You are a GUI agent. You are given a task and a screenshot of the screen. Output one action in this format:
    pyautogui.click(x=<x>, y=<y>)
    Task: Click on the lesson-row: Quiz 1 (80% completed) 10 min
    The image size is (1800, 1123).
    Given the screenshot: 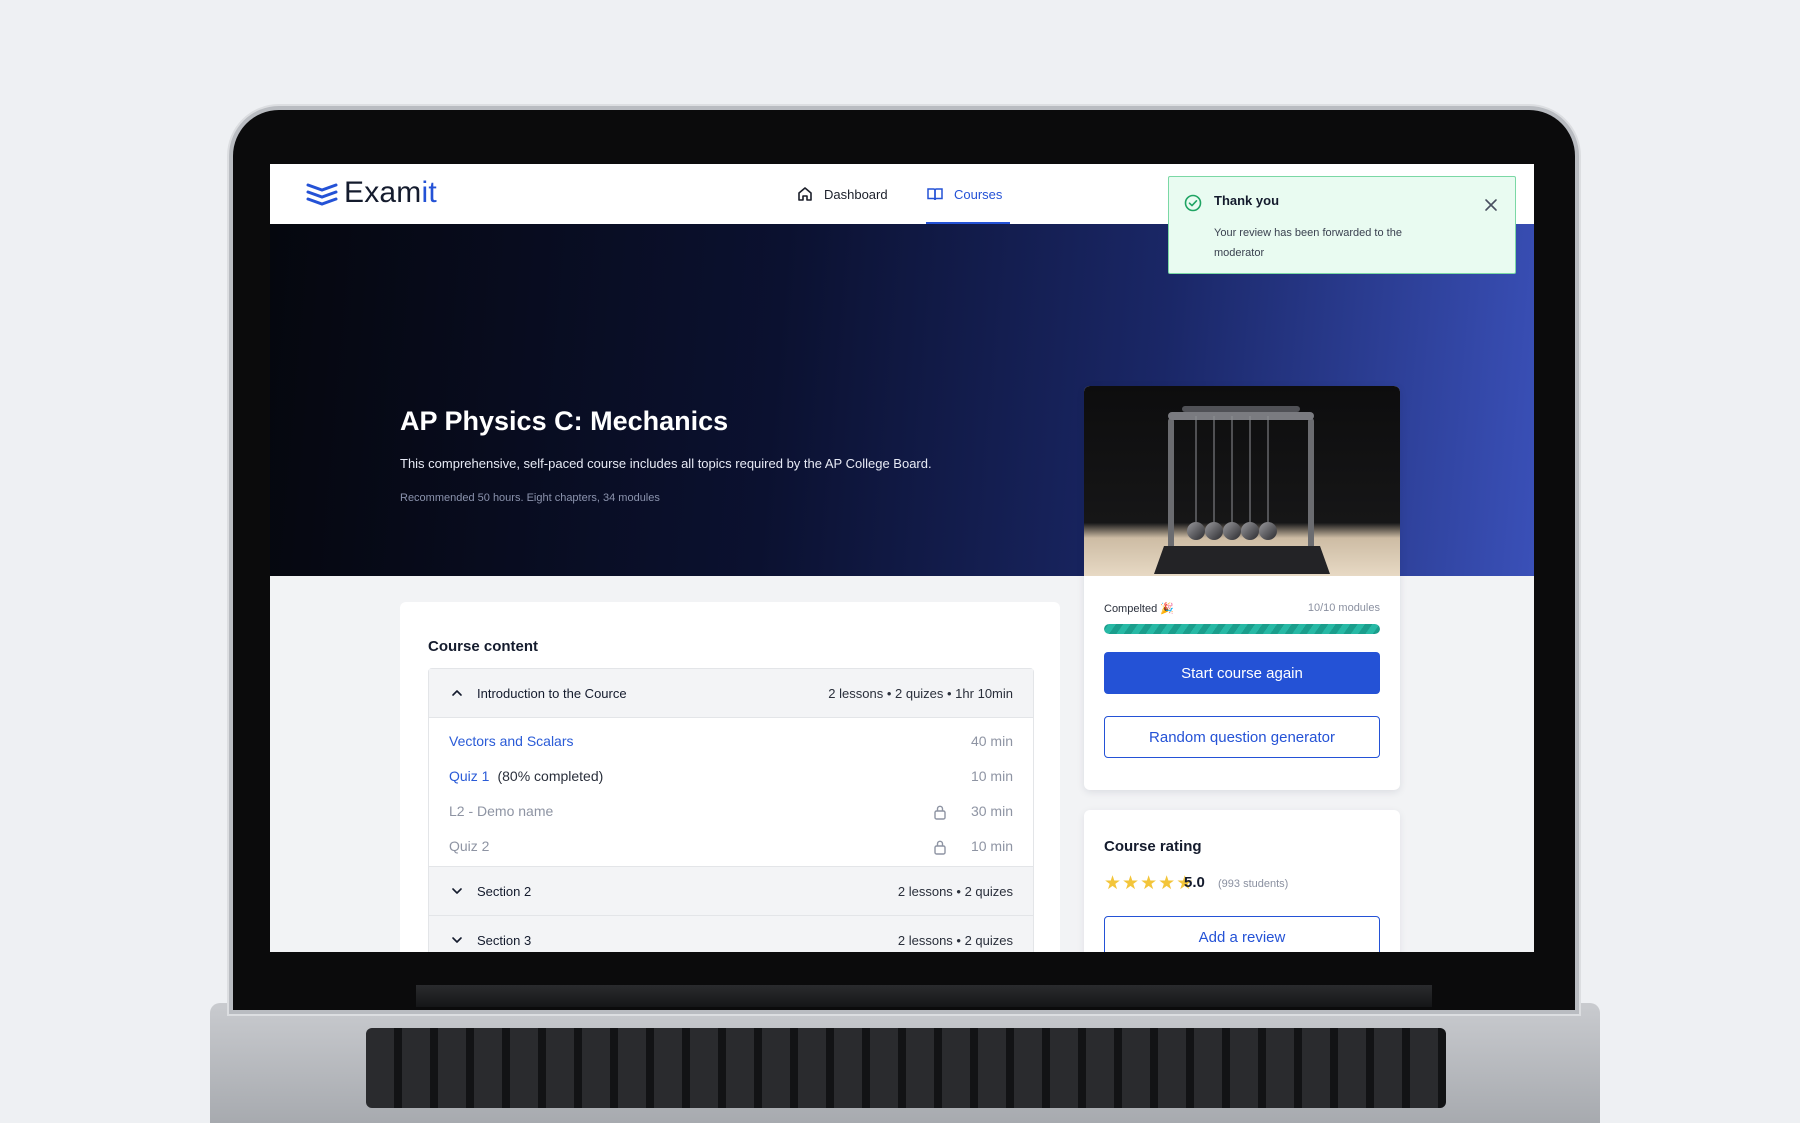 What is the action you would take?
    pyautogui.click(x=731, y=776)
    